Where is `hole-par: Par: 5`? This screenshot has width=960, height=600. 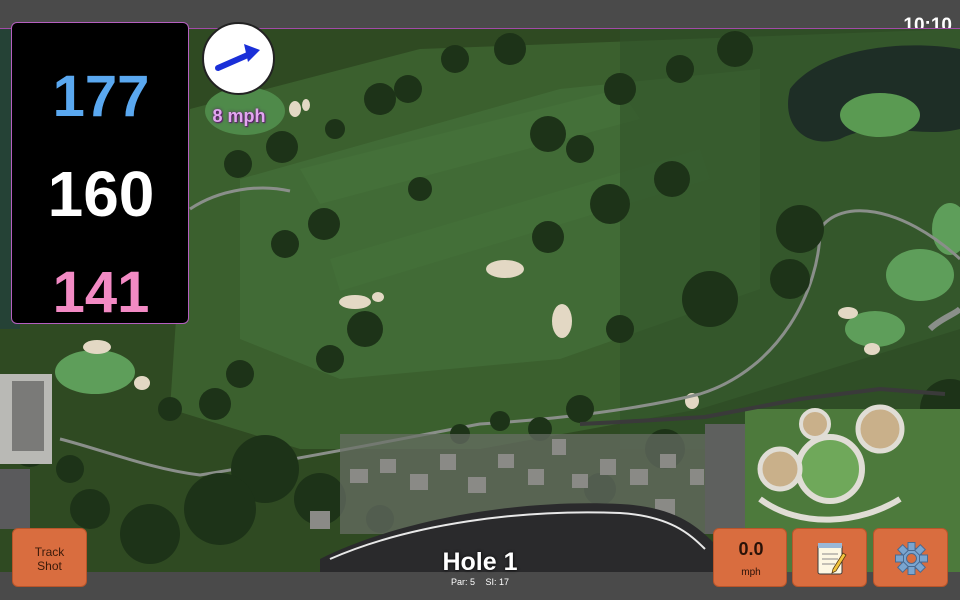
hole-par: Par: 5 is located at coordinates (462, 582).